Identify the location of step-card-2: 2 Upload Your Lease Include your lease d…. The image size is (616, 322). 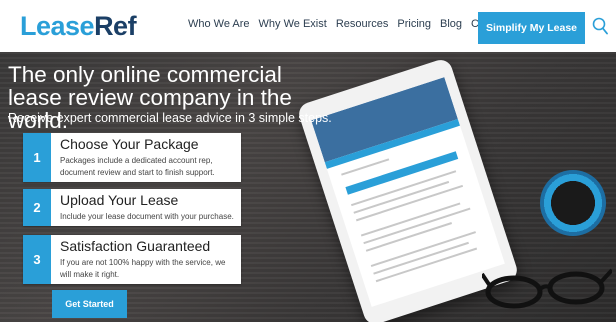
(132, 207).